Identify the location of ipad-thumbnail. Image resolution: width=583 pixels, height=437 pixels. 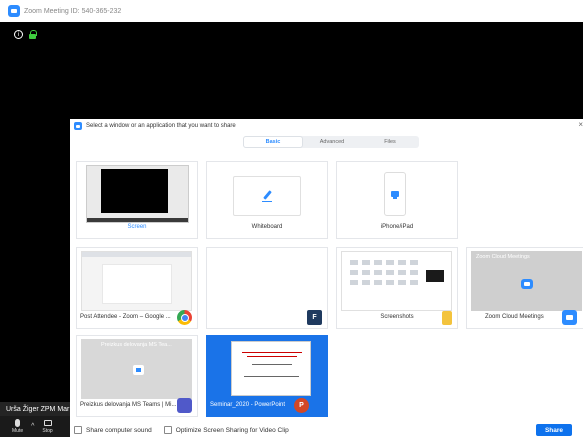
(395, 194).